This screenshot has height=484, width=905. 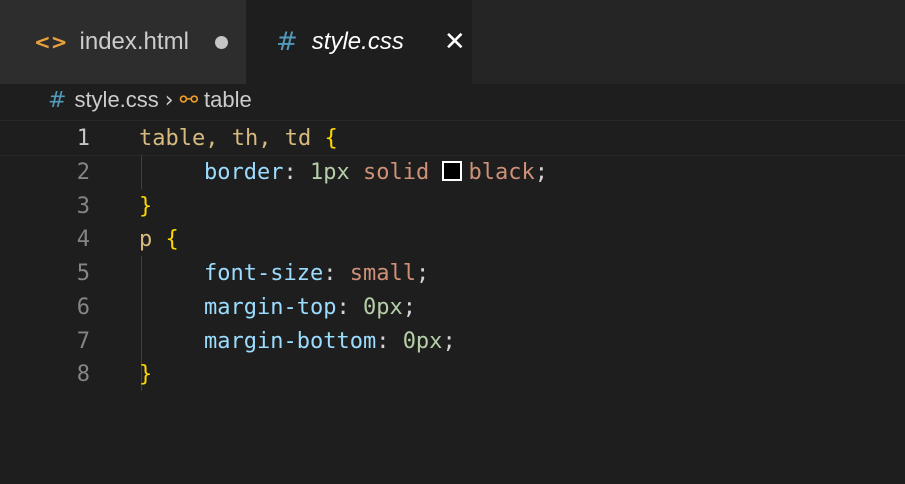 What do you see at coordinates (452, 341) in the screenshot?
I see `code-line: 7 margin-bottom: 0px;` at bounding box center [452, 341].